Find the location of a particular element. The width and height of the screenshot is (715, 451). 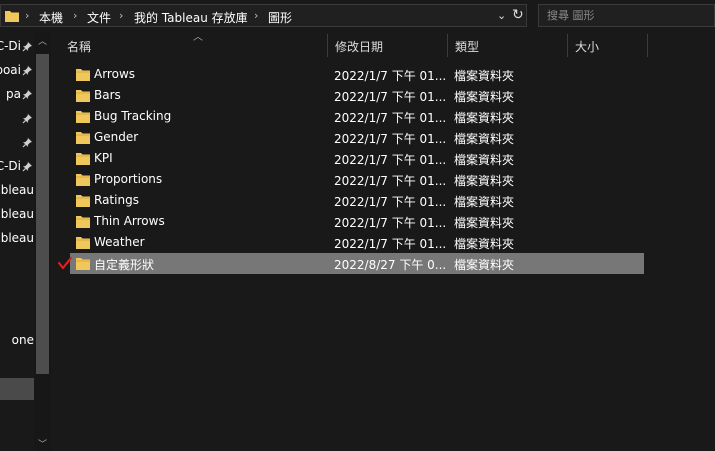

file-name: Arrows is located at coordinates (115, 74).